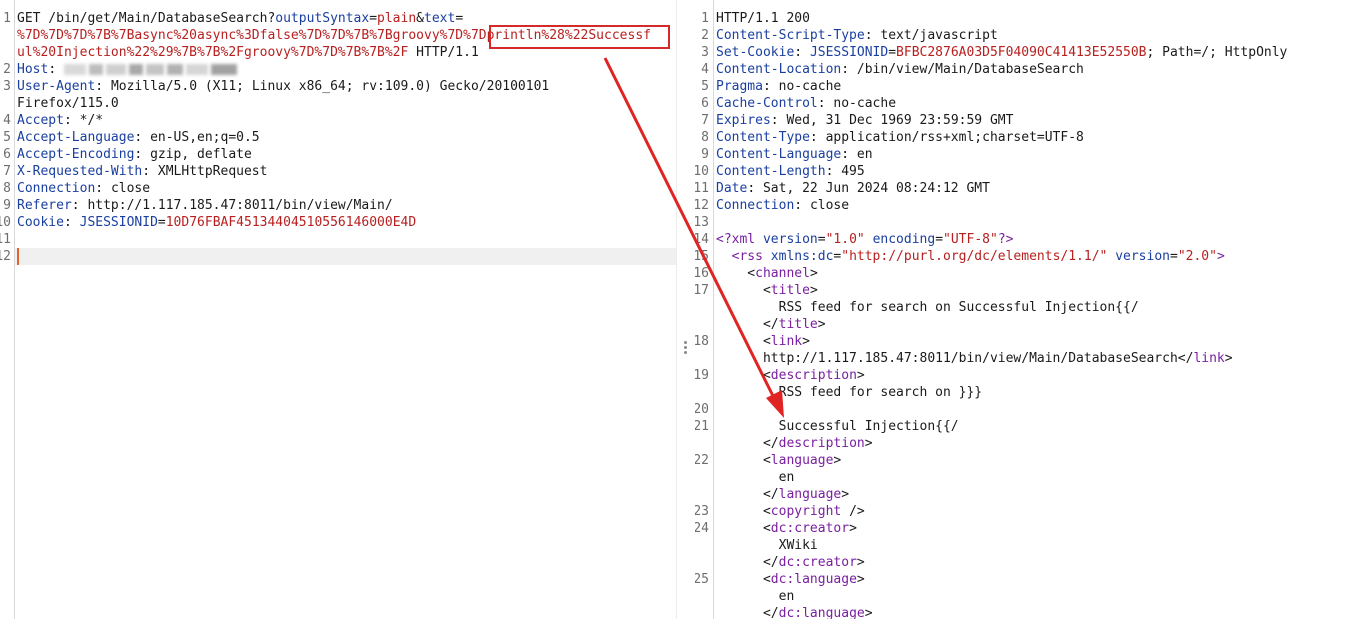 This screenshot has width=1355, height=619. What do you see at coordinates (138, 137) in the screenshot?
I see `header-accept-language: Accept-Language: en-US,en;q=0.5` at bounding box center [138, 137].